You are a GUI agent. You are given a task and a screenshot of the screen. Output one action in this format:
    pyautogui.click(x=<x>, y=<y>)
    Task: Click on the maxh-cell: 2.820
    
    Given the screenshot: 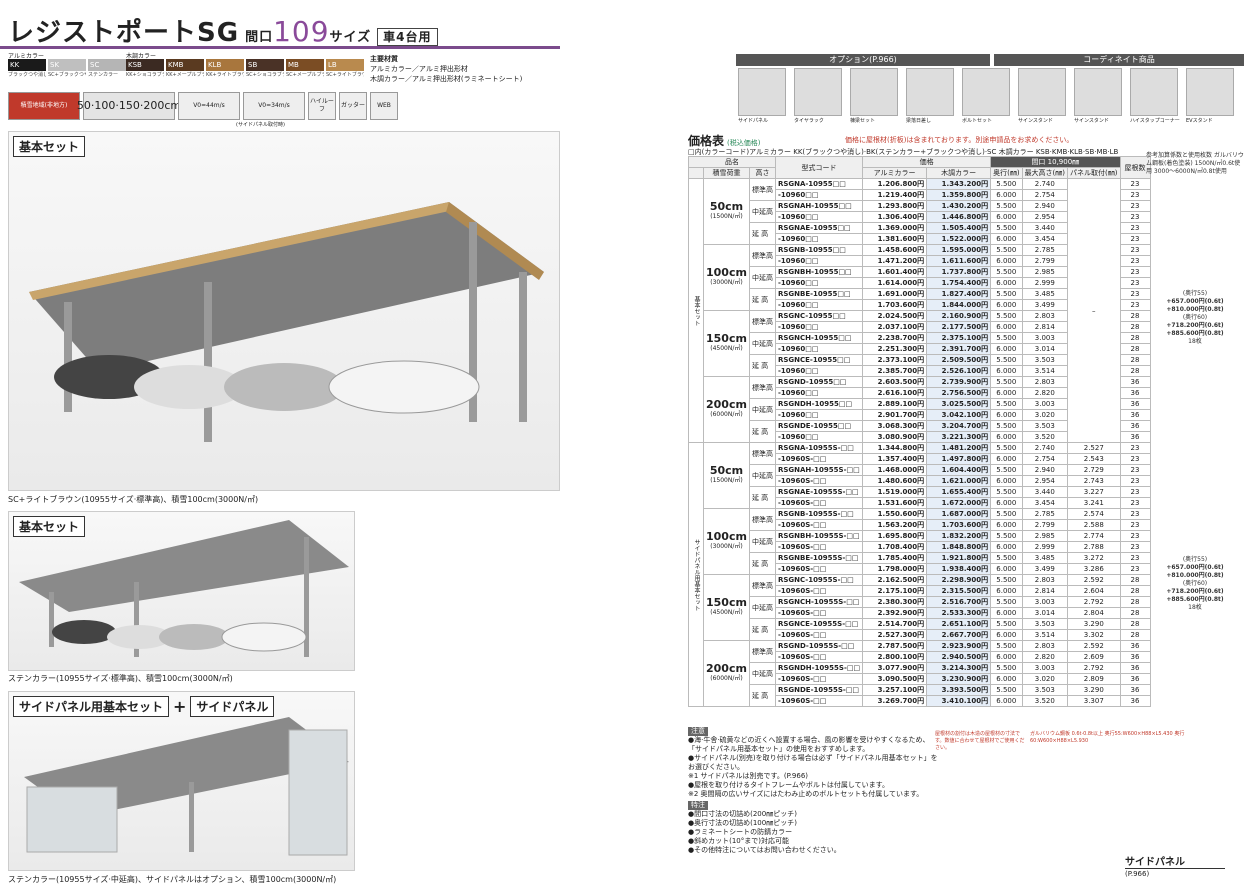 What is the action you would take?
    pyautogui.click(x=1045, y=393)
    